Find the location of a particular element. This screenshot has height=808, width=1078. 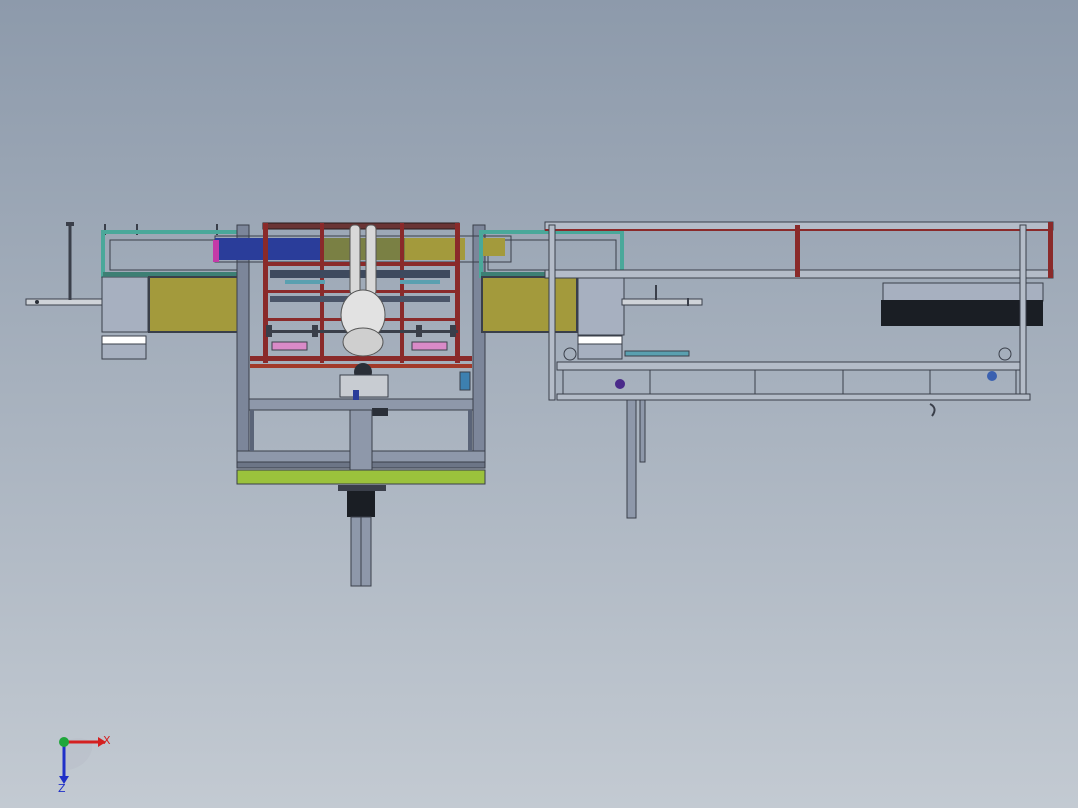

axis-triad: X Z is located at coordinates (84, 764).